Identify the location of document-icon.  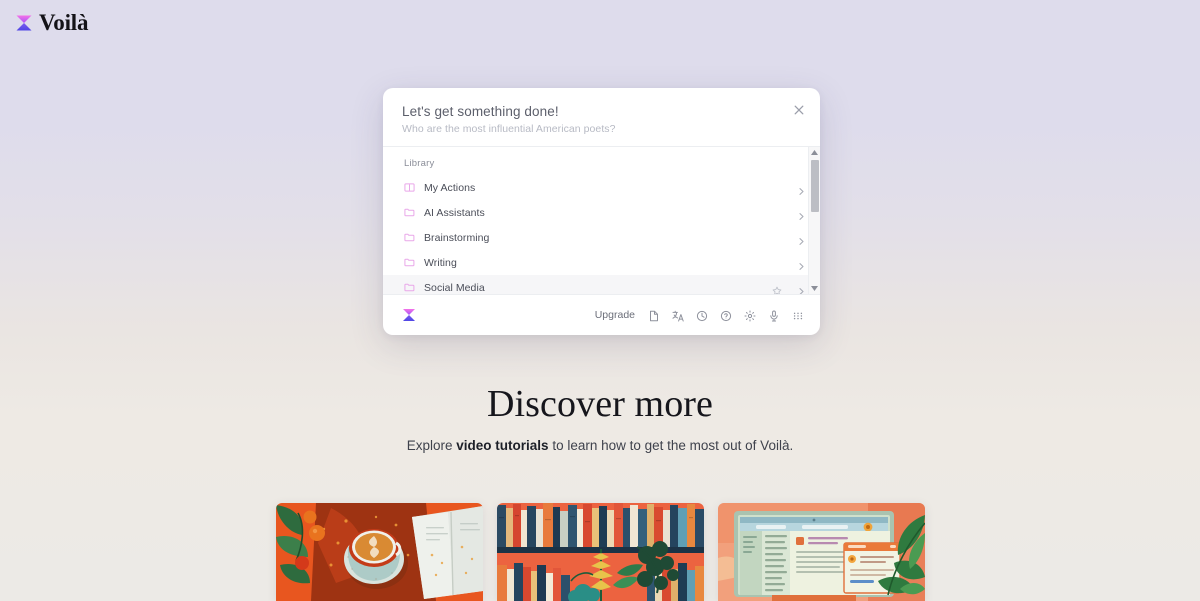
(654, 315).